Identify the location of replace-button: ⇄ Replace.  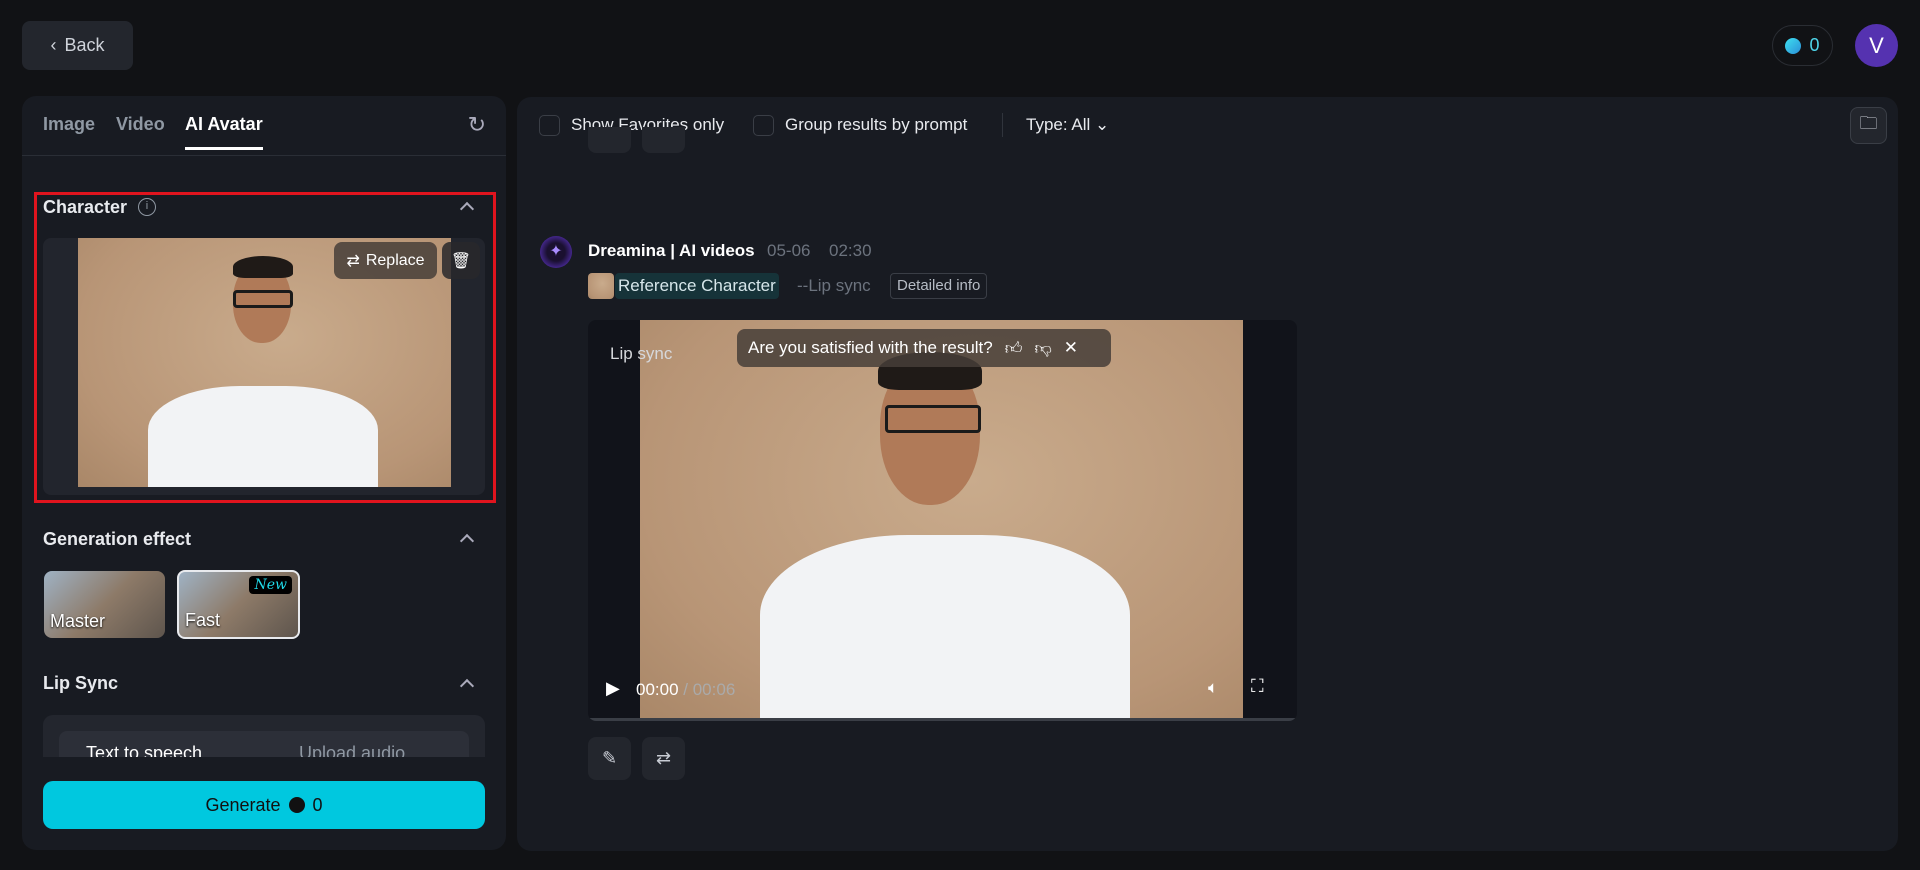
(385, 260).